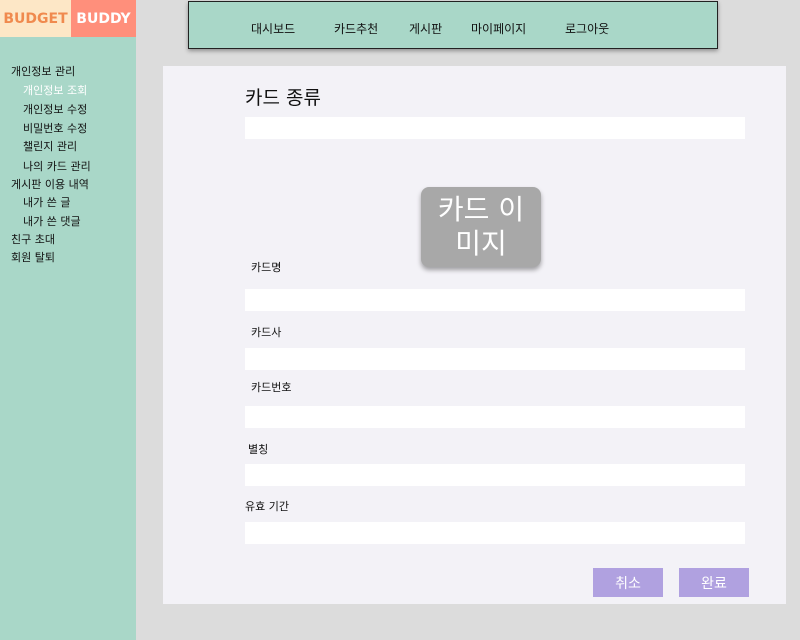 This screenshot has height=640, width=800. I want to click on nav-logout: 로그아웃, so click(587, 28).